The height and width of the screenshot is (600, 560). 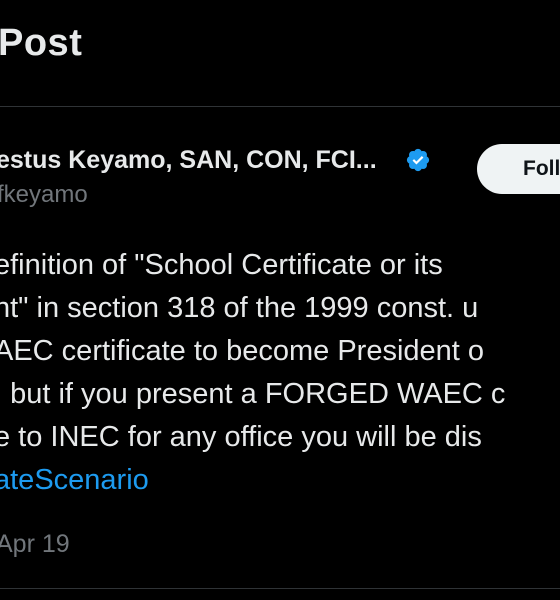 I want to click on page-title: Post, so click(x=41, y=43).